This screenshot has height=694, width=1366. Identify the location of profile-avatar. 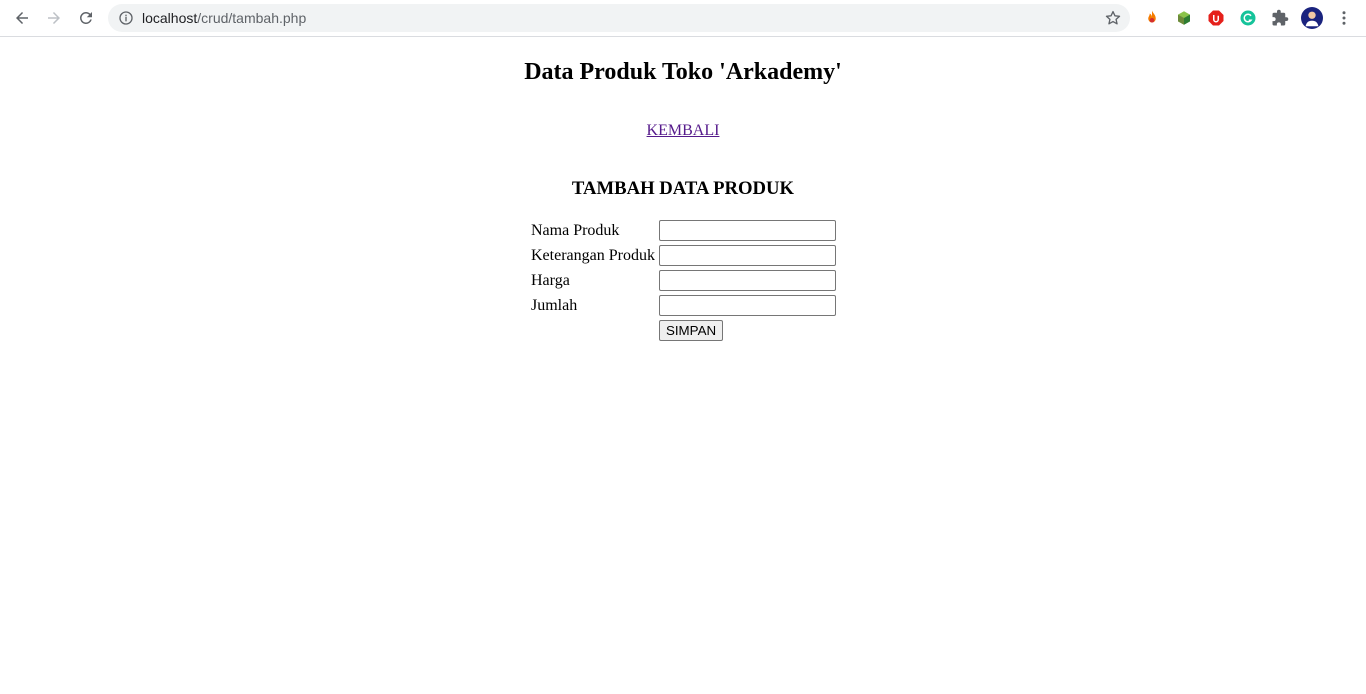
(1312, 18).